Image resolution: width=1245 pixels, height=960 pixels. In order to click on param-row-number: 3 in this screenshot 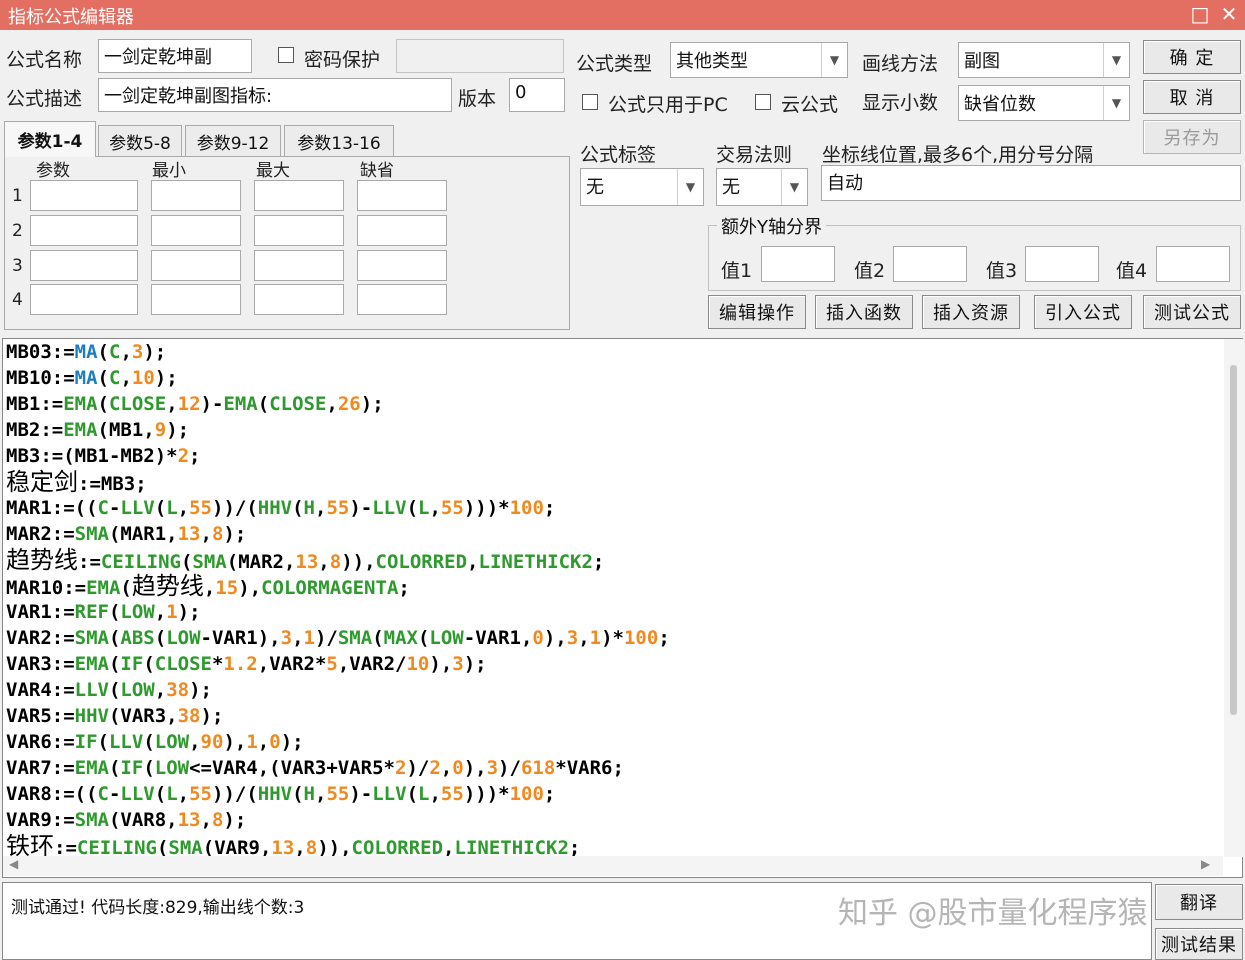, I will do `click(17, 266)`.